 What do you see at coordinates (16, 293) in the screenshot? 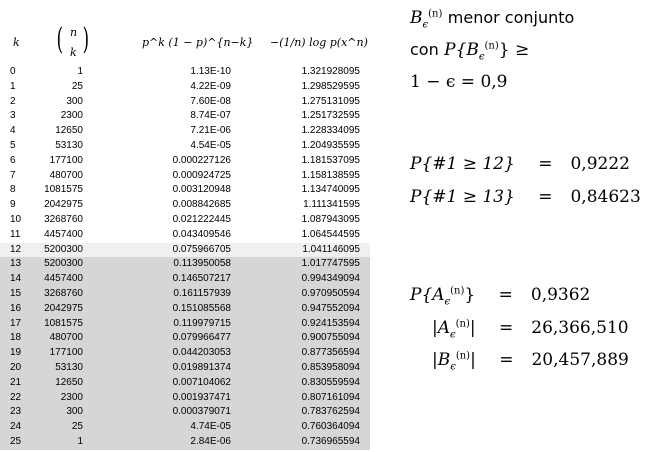
I see `cell-k: 15` at bounding box center [16, 293].